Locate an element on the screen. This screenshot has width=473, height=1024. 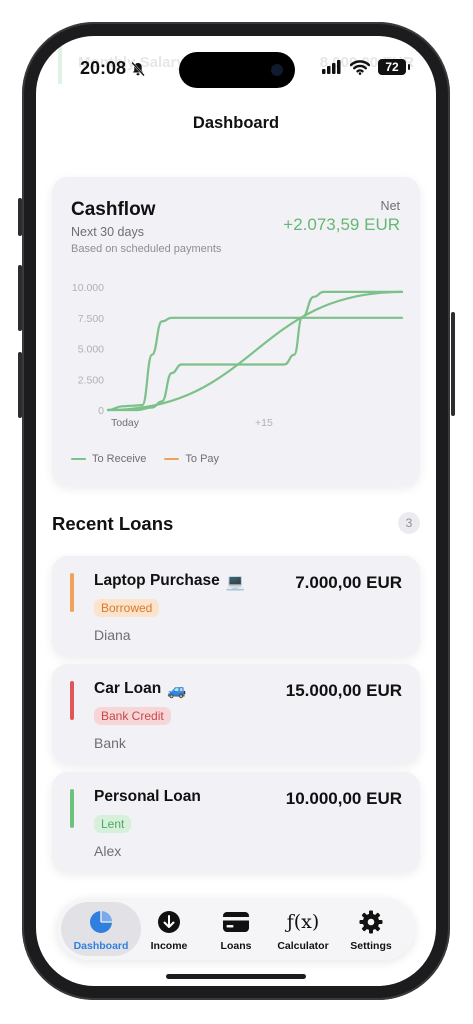
arrow-down-circle-icon is located at coordinates (169, 922).